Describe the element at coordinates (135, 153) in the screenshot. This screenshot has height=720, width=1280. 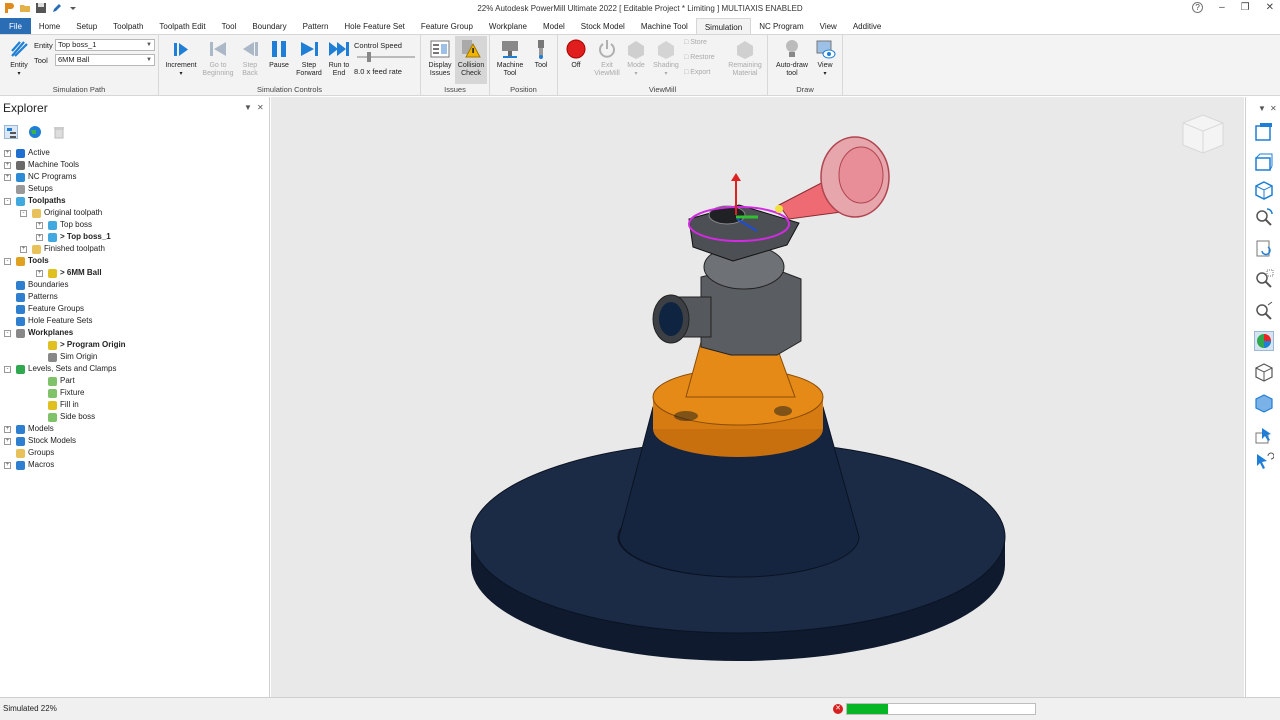
I see `tree-node: + Active` at that location.